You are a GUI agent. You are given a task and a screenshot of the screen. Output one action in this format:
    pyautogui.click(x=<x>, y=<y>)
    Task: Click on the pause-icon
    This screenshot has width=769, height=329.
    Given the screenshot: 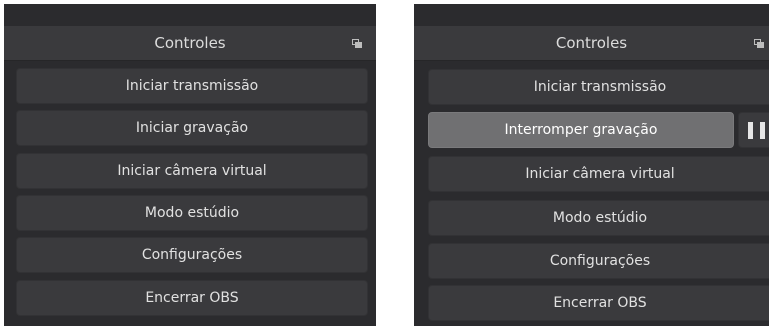 What is the action you would take?
    pyautogui.click(x=750, y=130)
    